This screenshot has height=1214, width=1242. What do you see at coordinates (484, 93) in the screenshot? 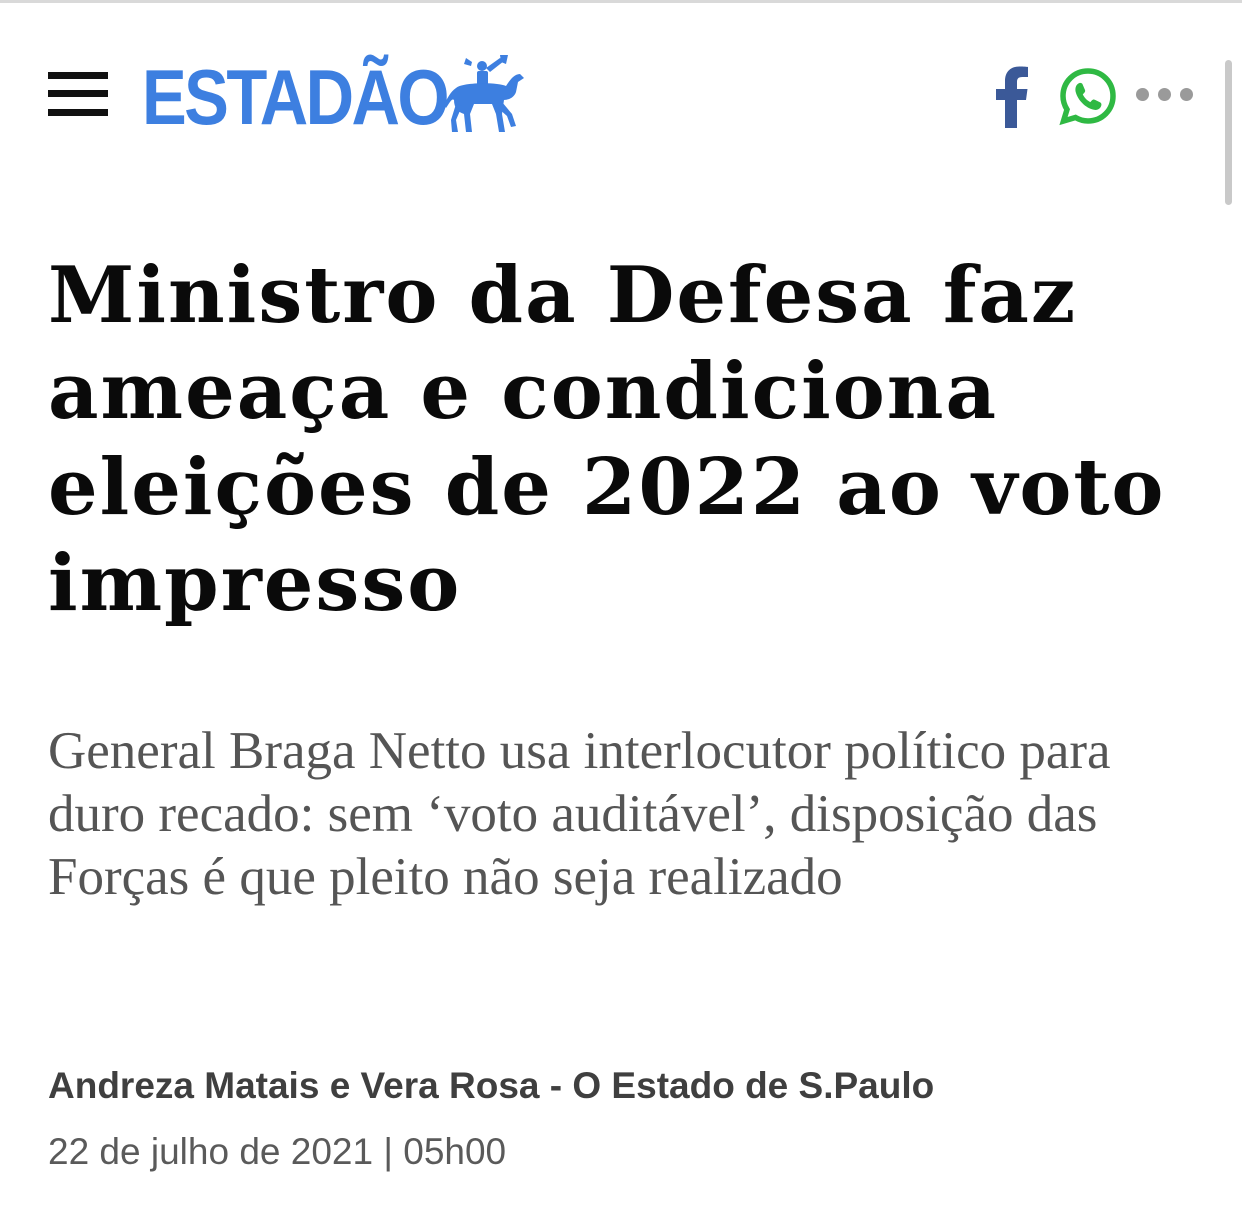
I see `horseman-logo-icon` at bounding box center [484, 93].